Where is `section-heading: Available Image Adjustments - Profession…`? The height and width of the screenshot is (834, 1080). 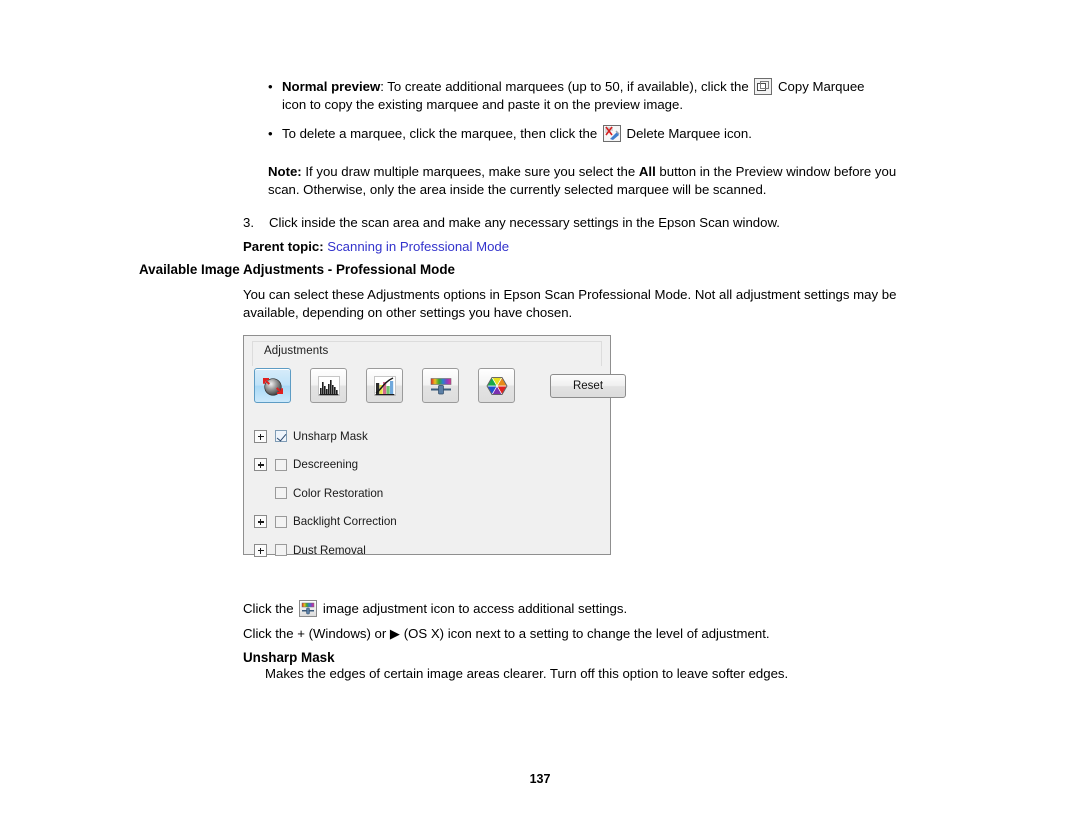 section-heading: Available Image Adjustments - Profession… is located at coordinates (297, 269).